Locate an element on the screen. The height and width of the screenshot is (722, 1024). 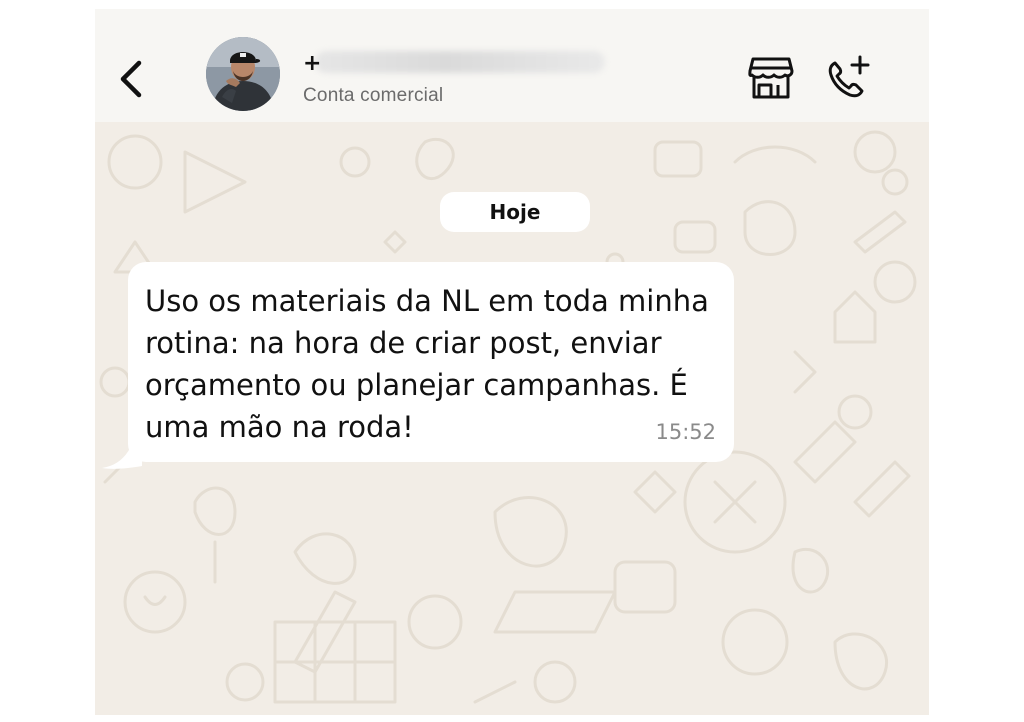
storefront-icon is located at coordinates (771, 78).